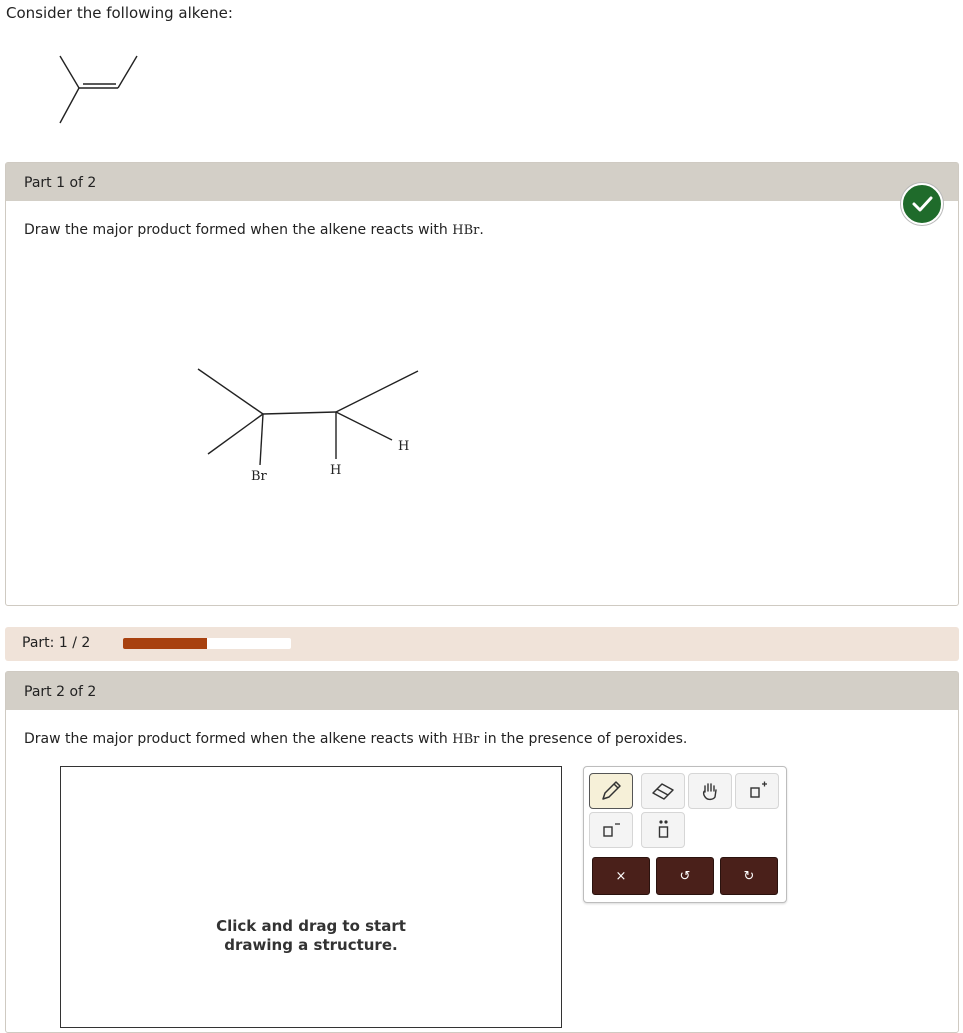  I want to click on undo-icon: ↺, so click(685, 876).